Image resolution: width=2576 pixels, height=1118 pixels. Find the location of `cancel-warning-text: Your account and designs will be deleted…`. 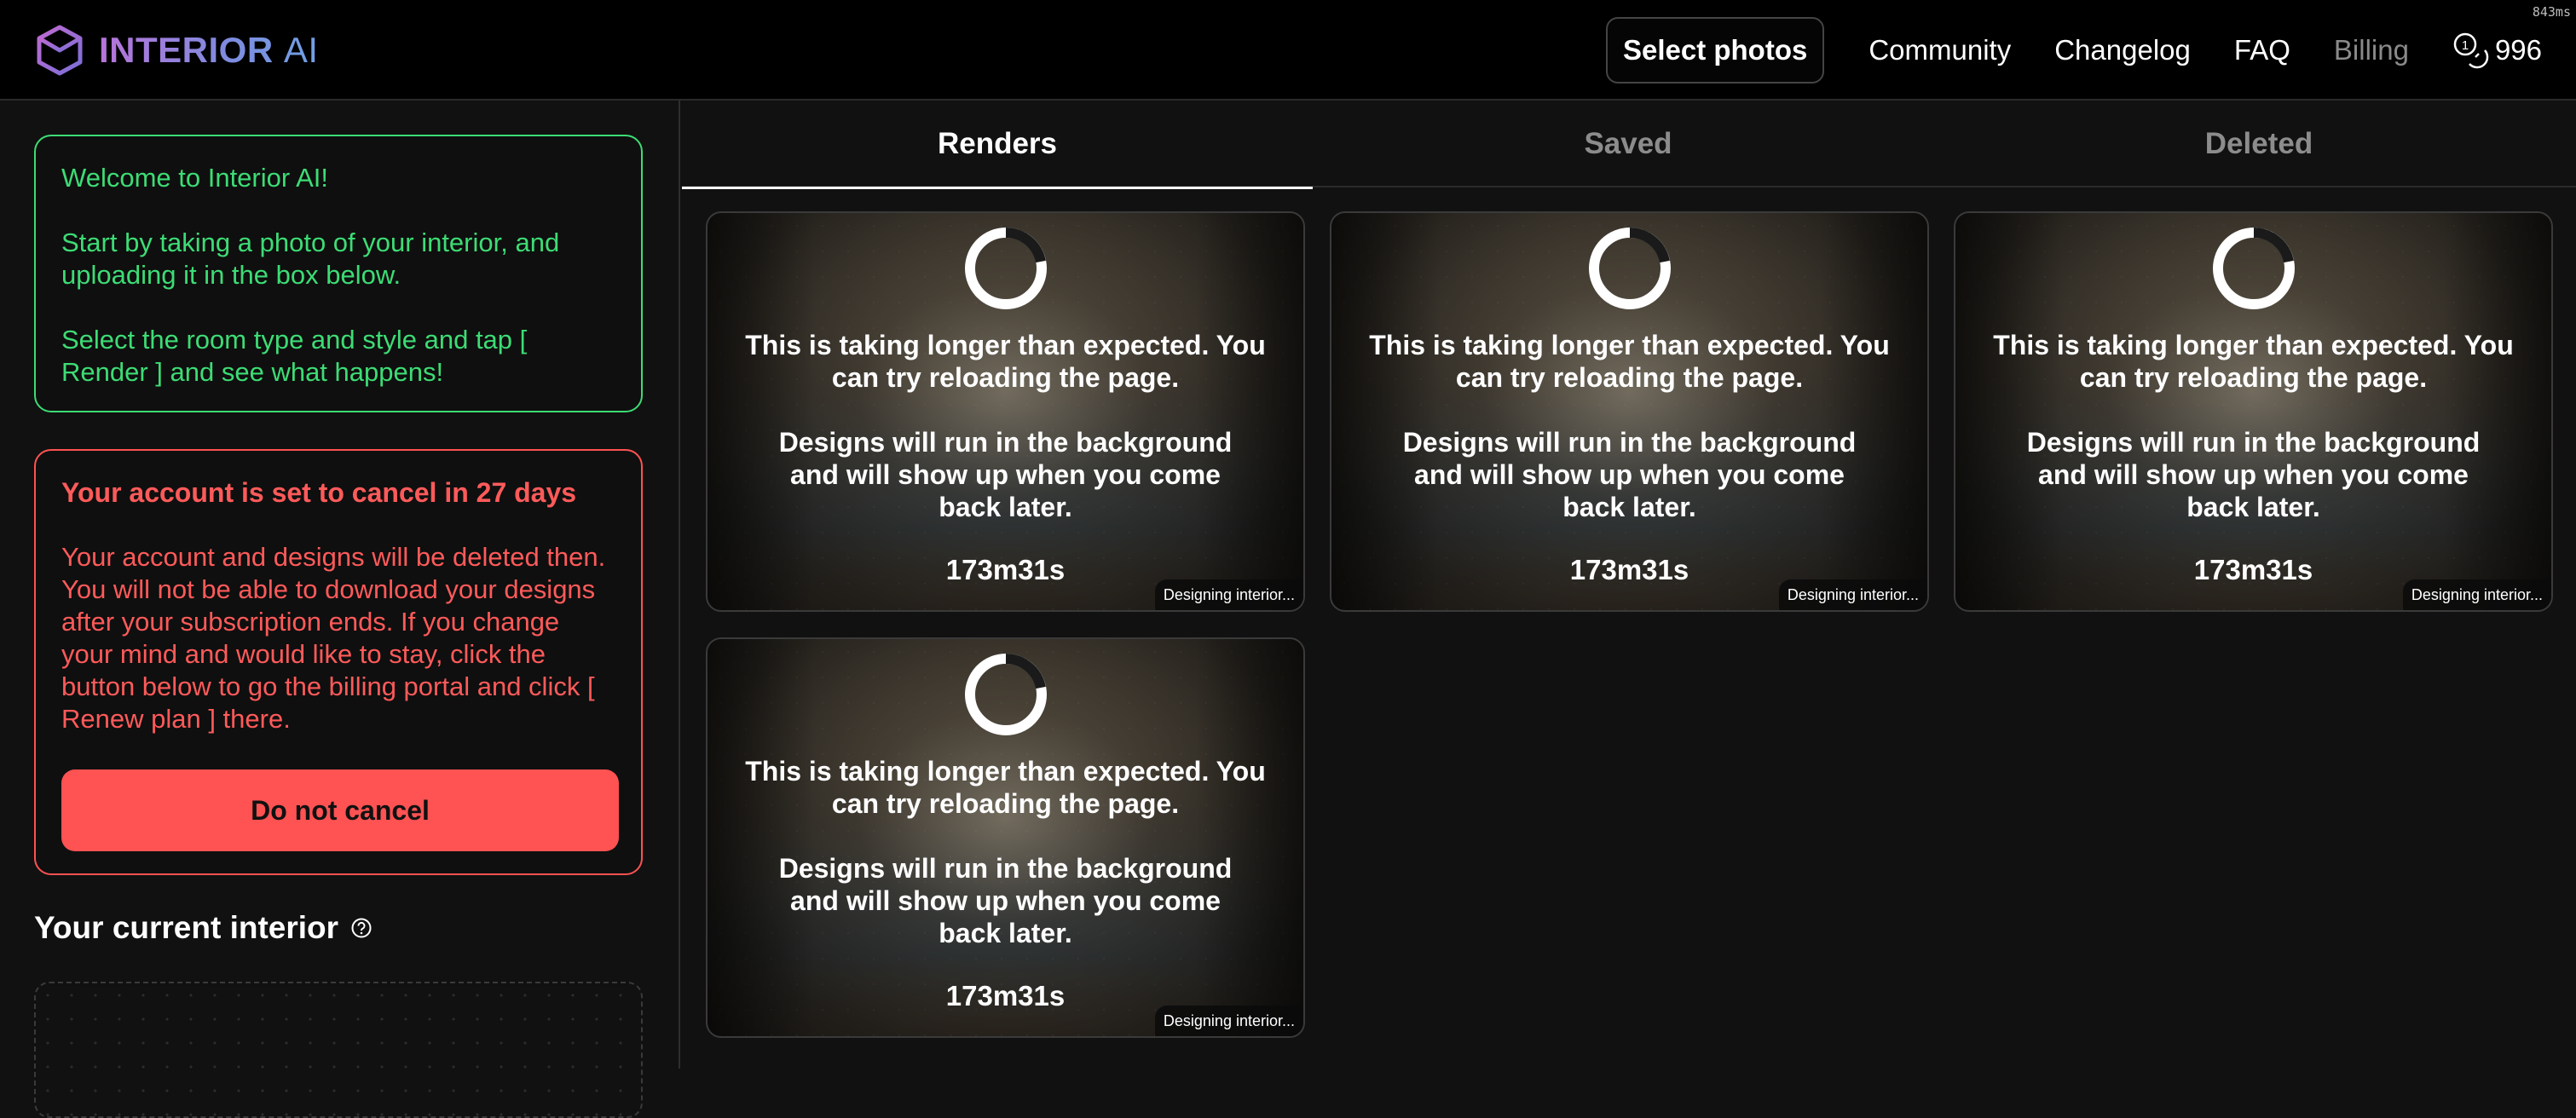

cancel-warning-text: Your account and designs will be deleted… is located at coordinates (333, 638).